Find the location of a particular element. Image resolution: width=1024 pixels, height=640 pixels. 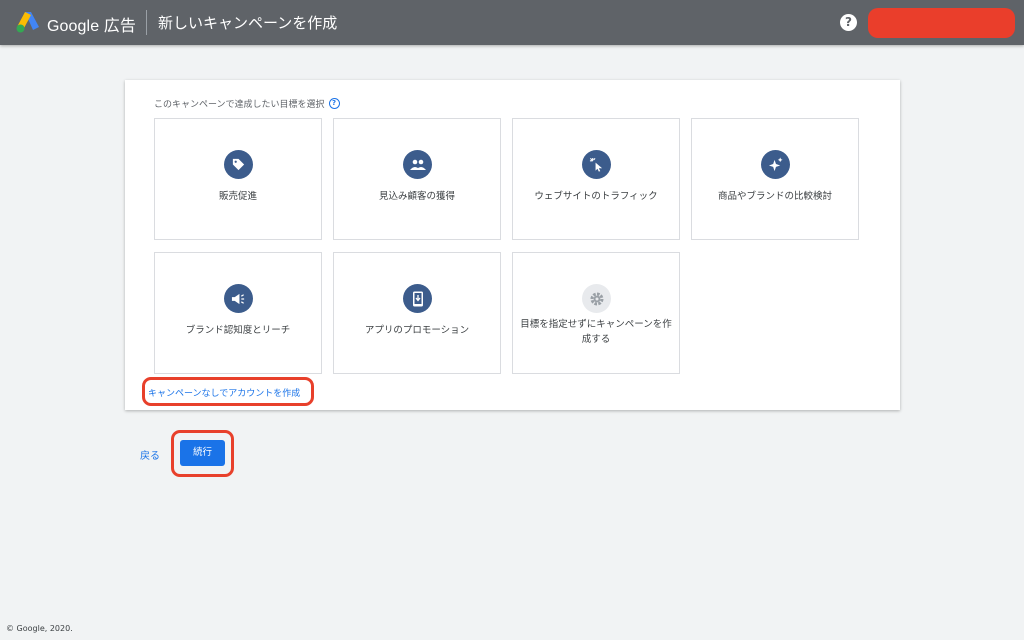

goal-tile-sales: 販売促進 is located at coordinates (238, 179).